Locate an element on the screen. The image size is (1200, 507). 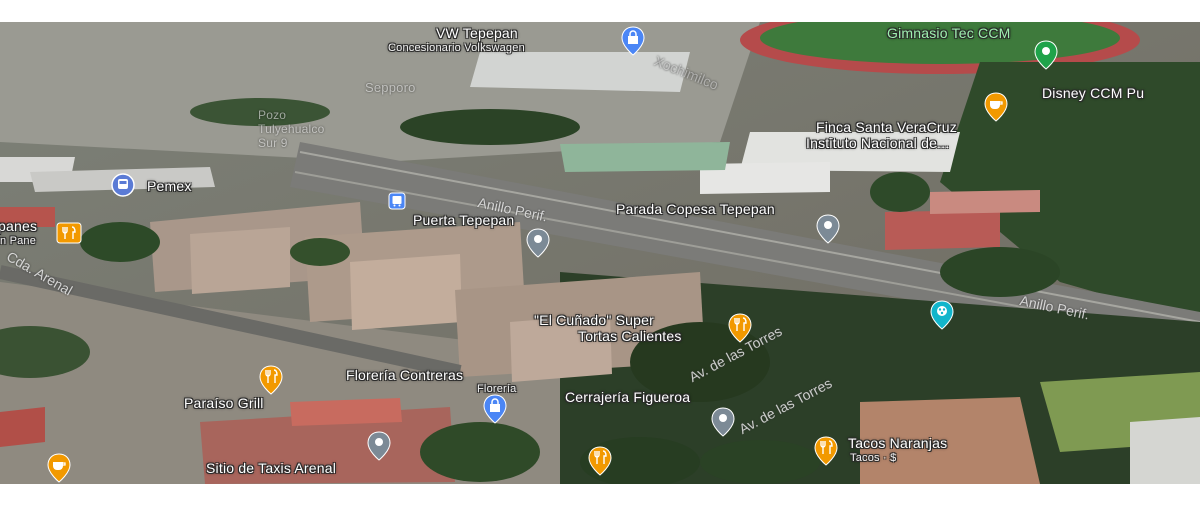
movie-theater-icon is located at coordinates (942, 315).